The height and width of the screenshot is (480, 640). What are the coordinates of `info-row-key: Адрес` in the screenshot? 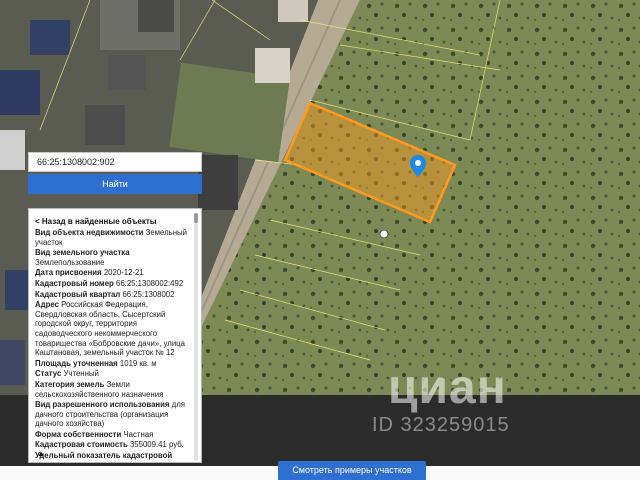 It's located at (47, 305).